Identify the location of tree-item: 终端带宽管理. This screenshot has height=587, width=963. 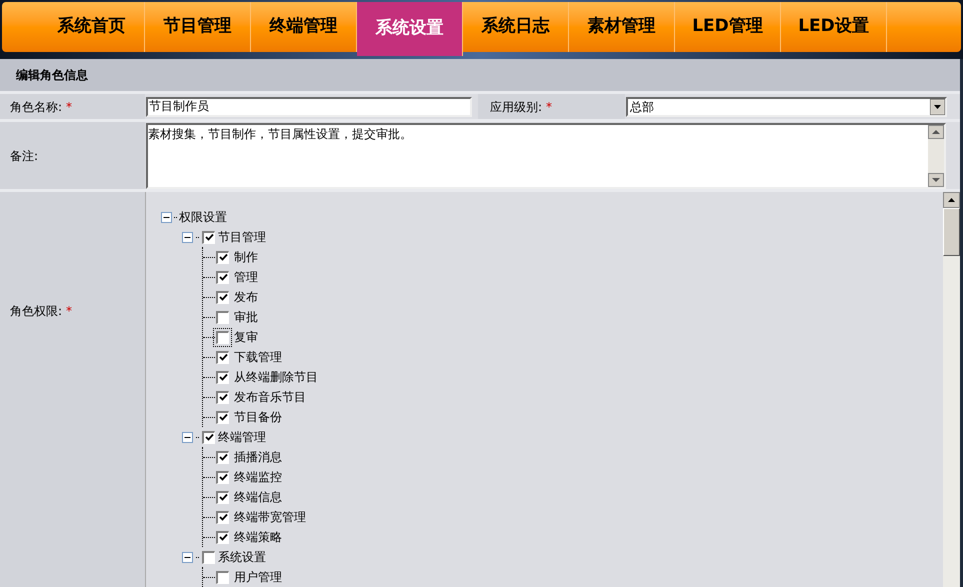
(270, 517).